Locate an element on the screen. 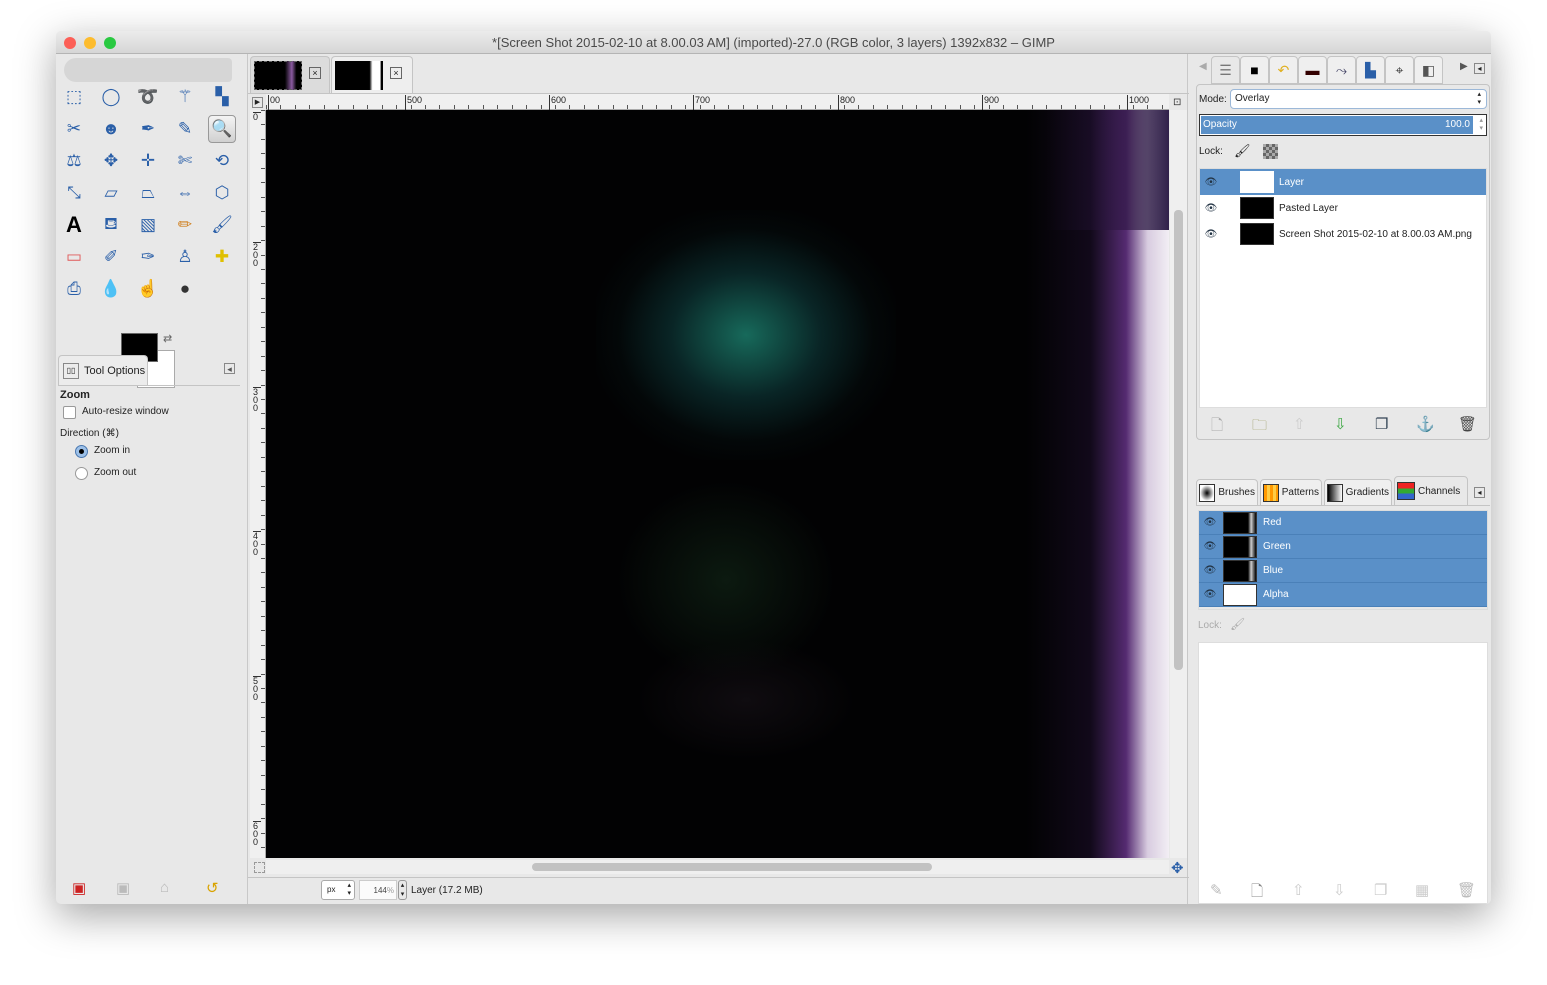  anchor-layer-icon: ⚓ is located at coordinates (1425, 424).